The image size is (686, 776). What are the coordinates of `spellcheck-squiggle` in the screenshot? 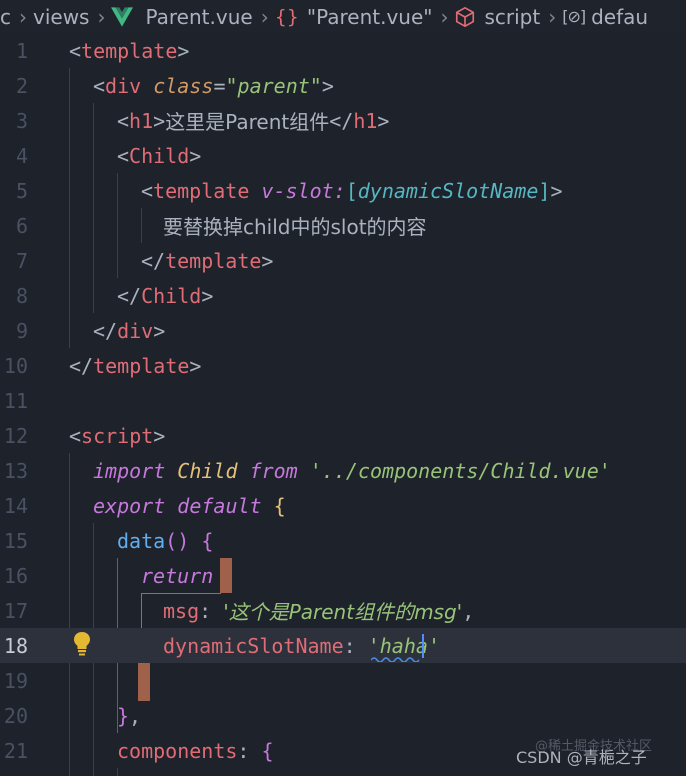 It's located at (395, 659).